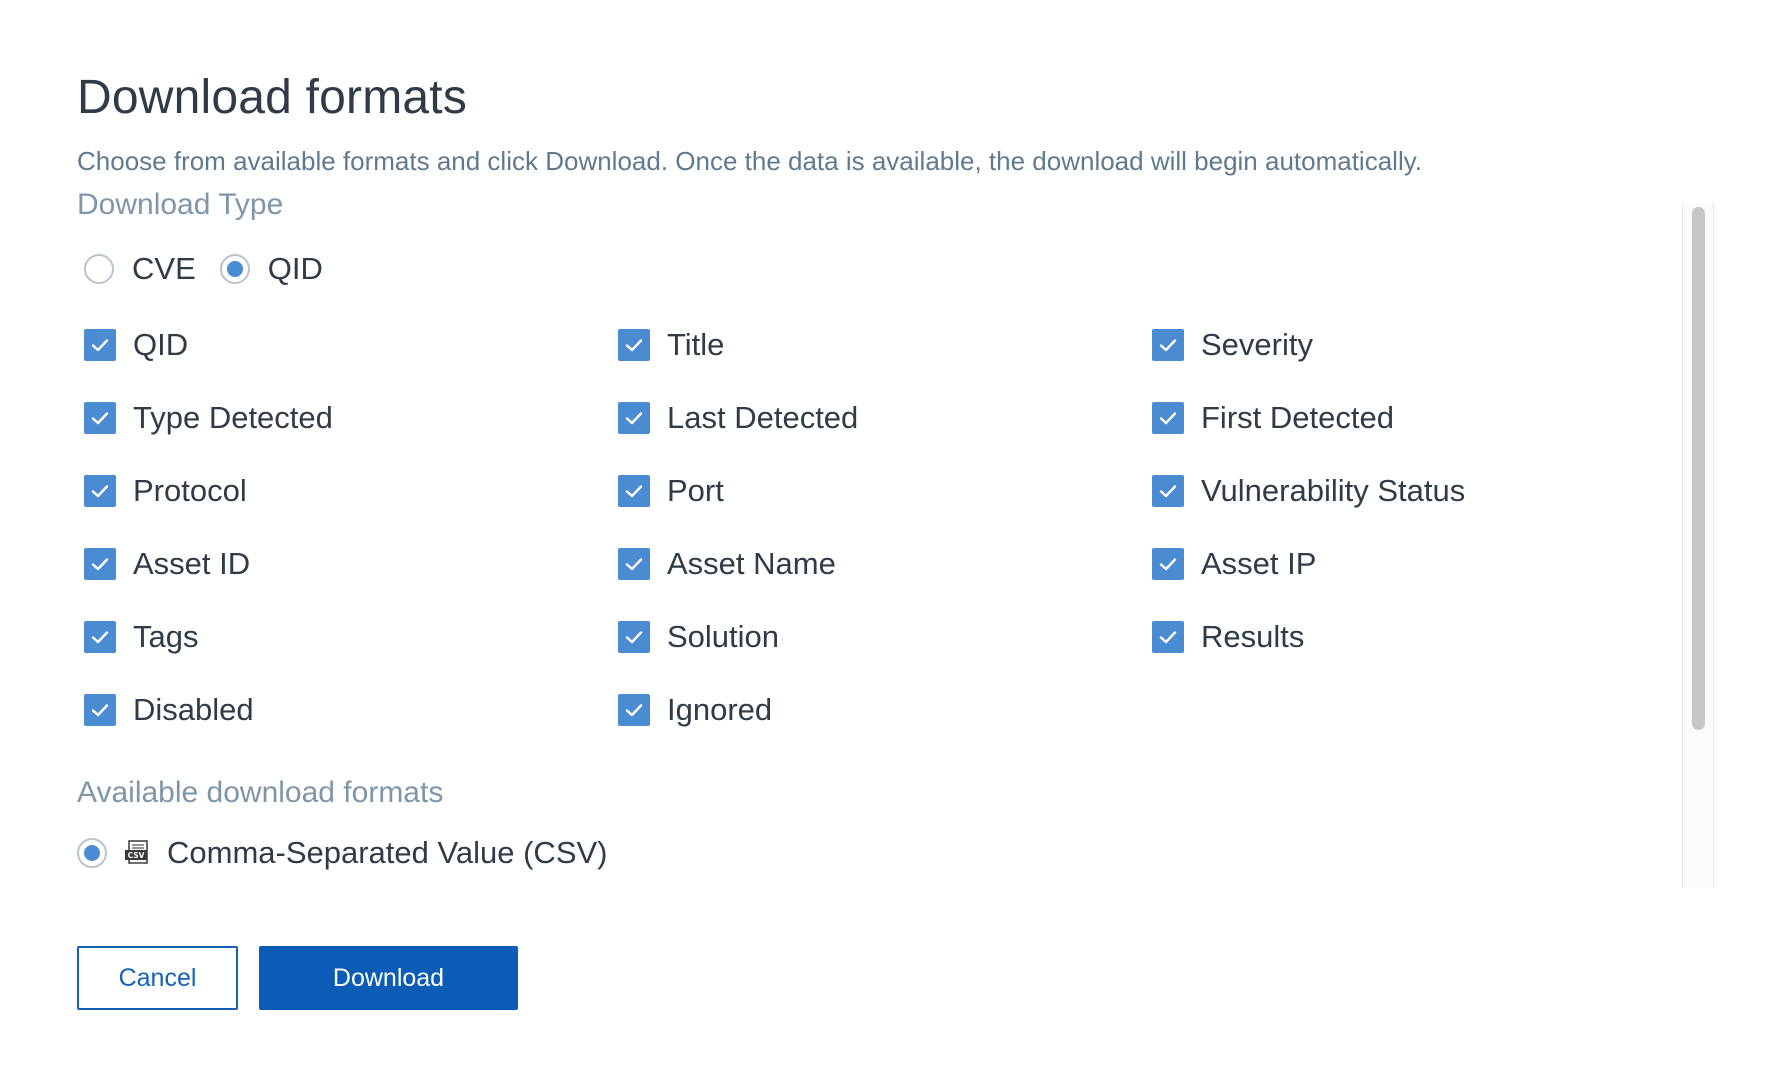 The width and height of the screenshot is (1776, 1076). I want to click on field-option-ignored: Ignored, so click(695, 710).